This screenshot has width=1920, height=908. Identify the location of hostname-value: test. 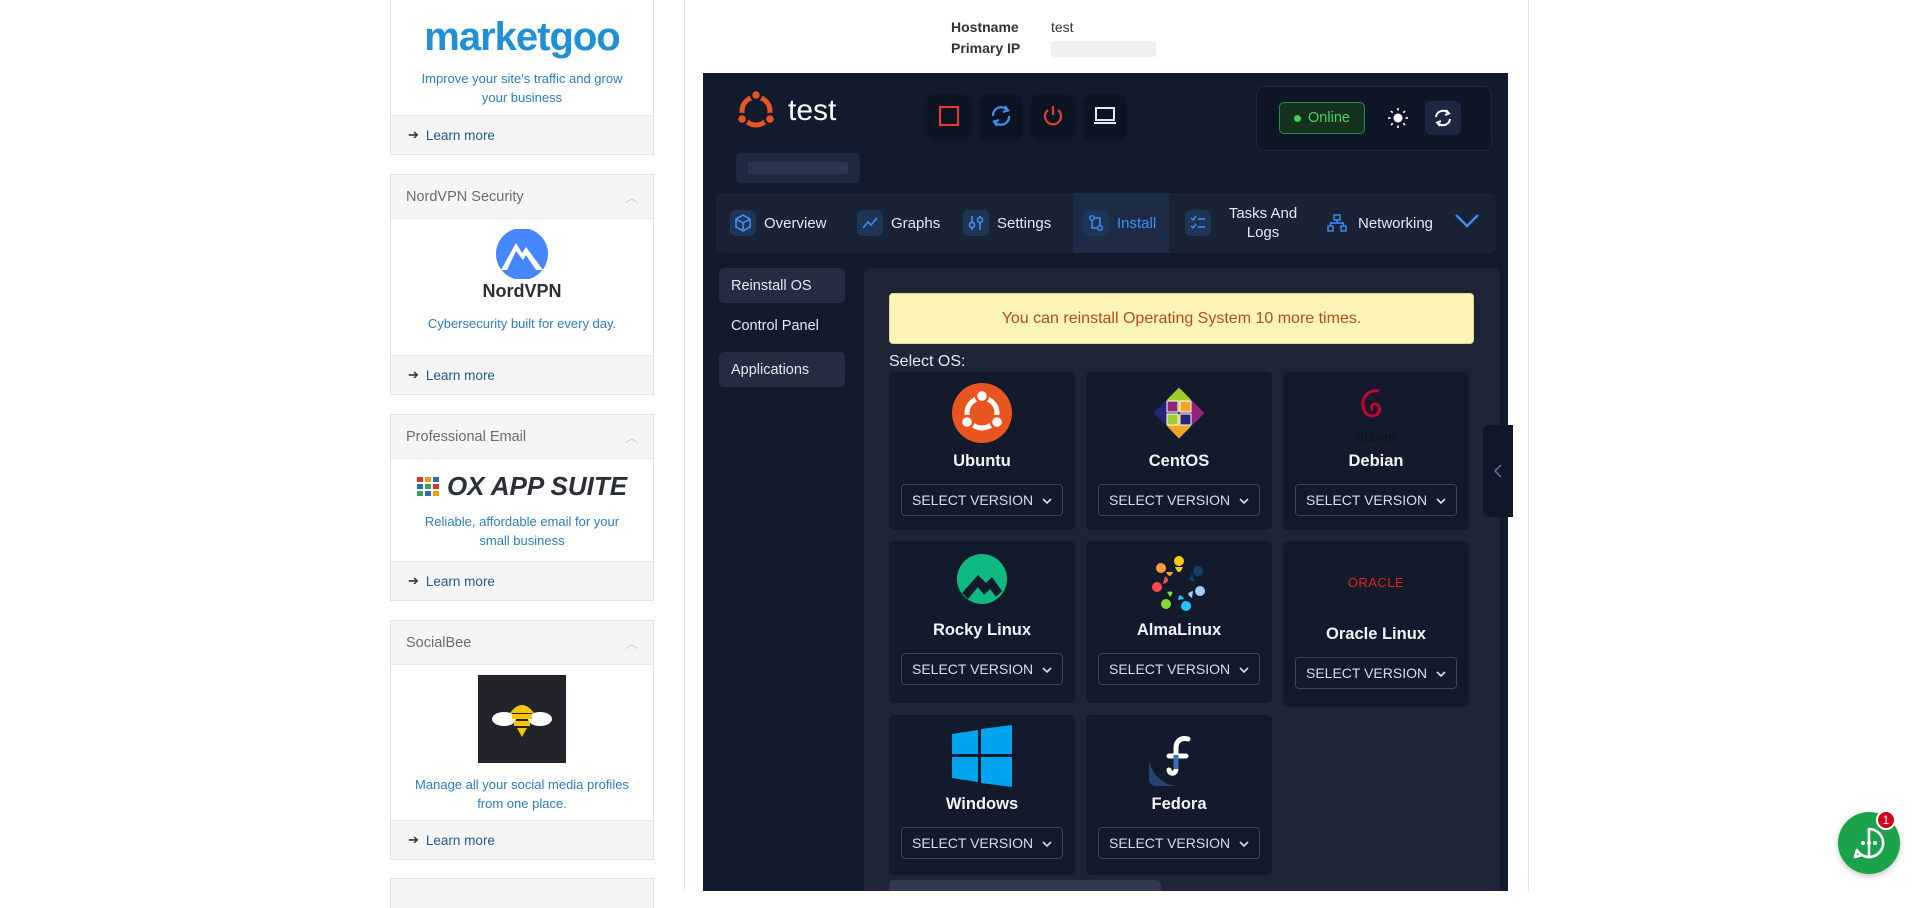
(1062, 27).